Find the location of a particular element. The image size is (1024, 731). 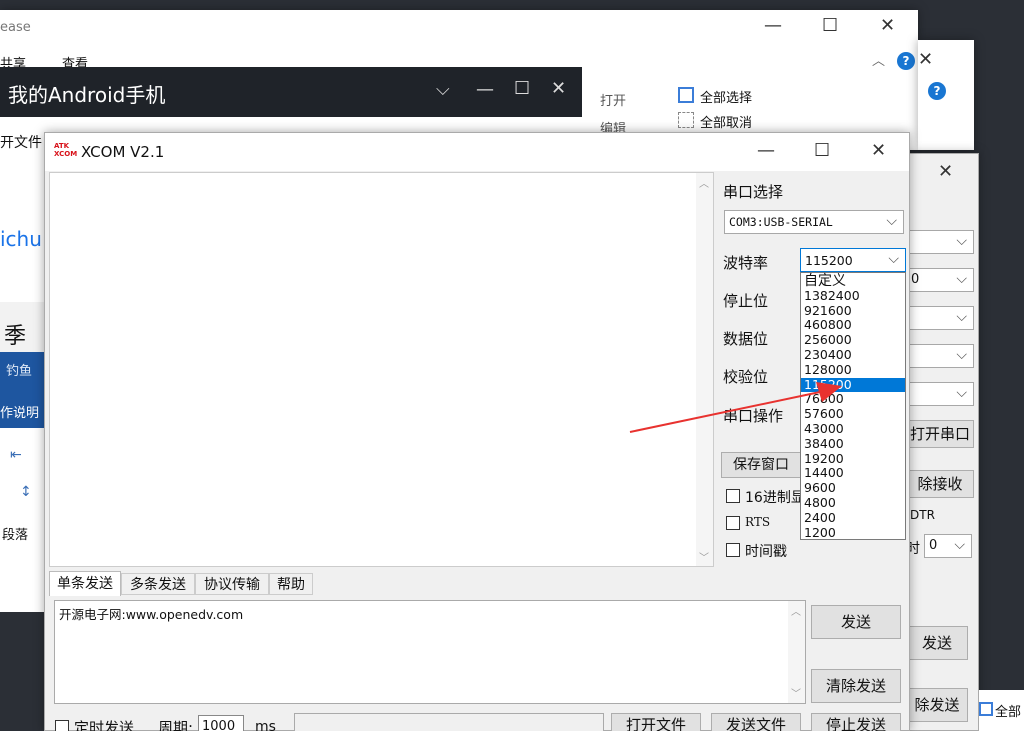

annotation-arrow-line is located at coordinates (725, 412).